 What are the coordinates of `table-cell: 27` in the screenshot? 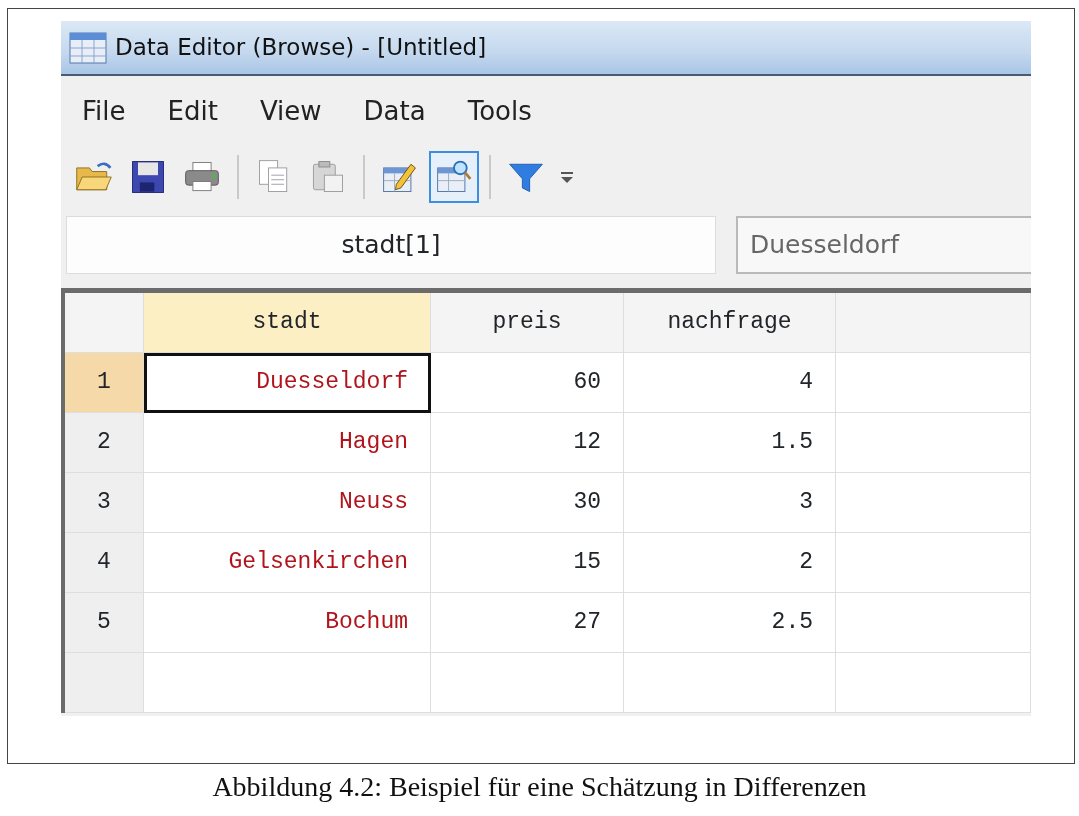 It's located at (527, 623).